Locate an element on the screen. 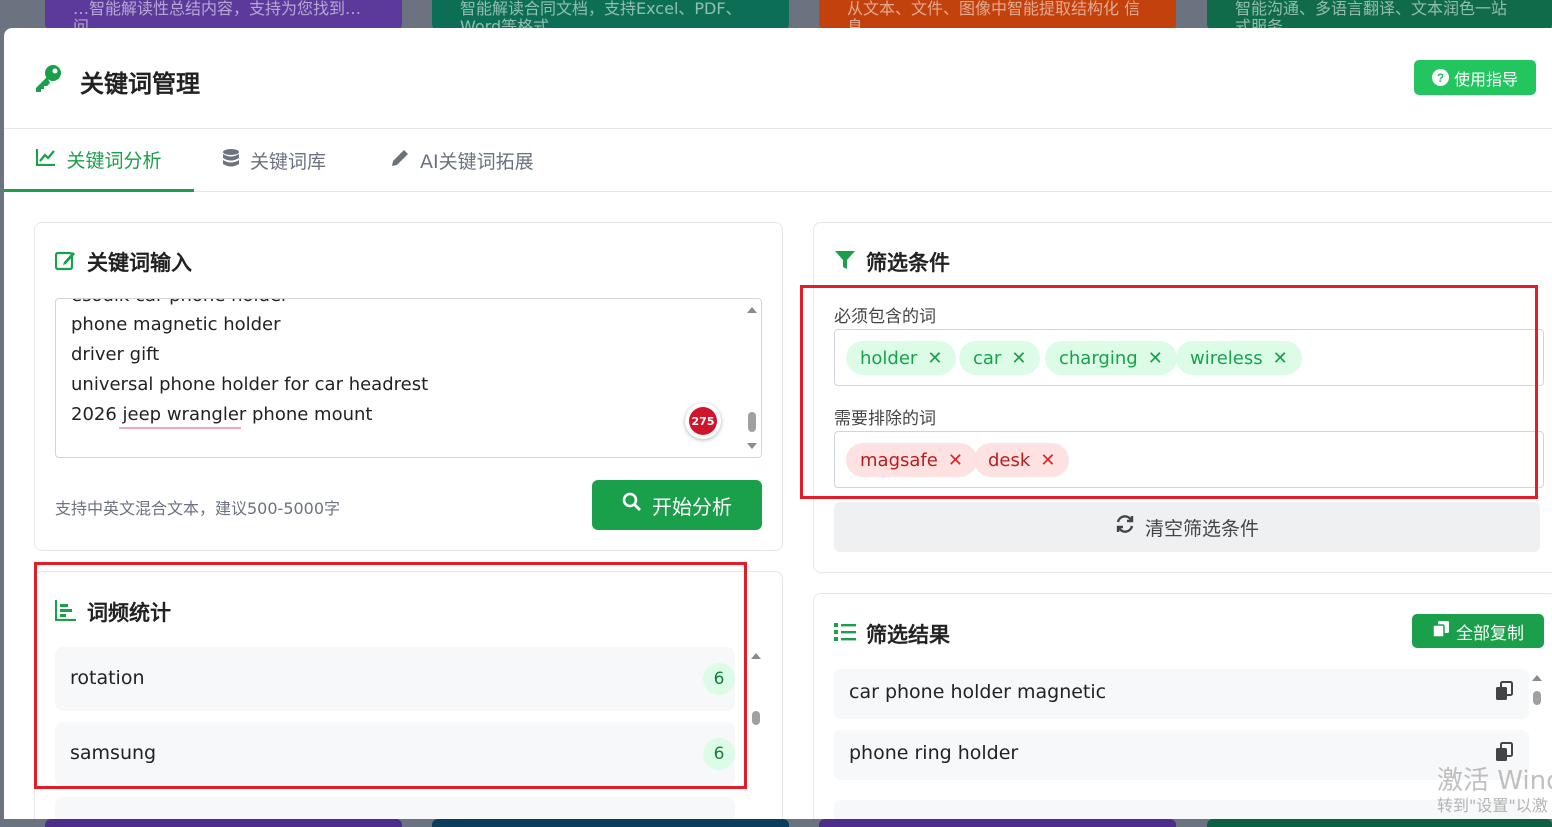  filter-results-title: 筛选结果 is located at coordinates (892, 634).